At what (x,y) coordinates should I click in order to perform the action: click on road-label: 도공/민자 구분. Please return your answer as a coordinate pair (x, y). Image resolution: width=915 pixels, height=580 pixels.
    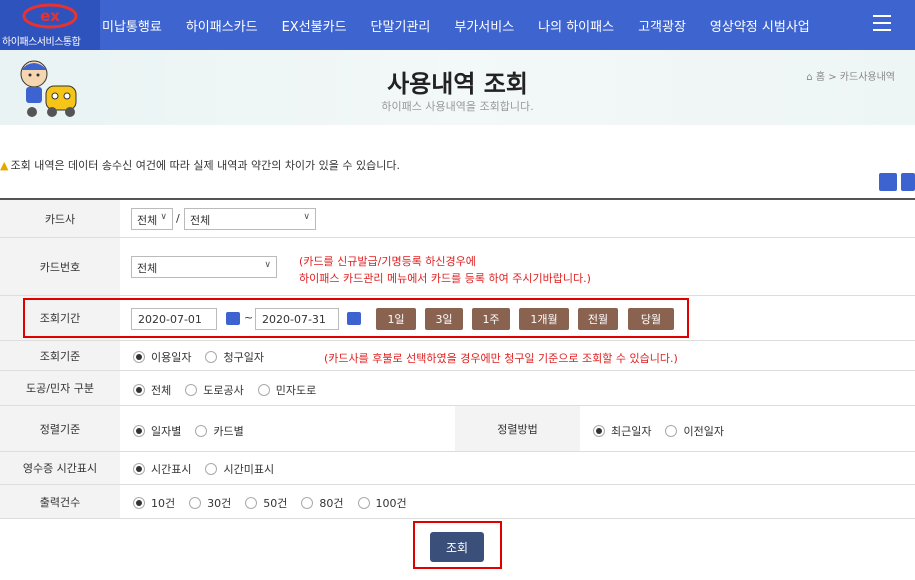
    Looking at the image, I should click on (60, 388).